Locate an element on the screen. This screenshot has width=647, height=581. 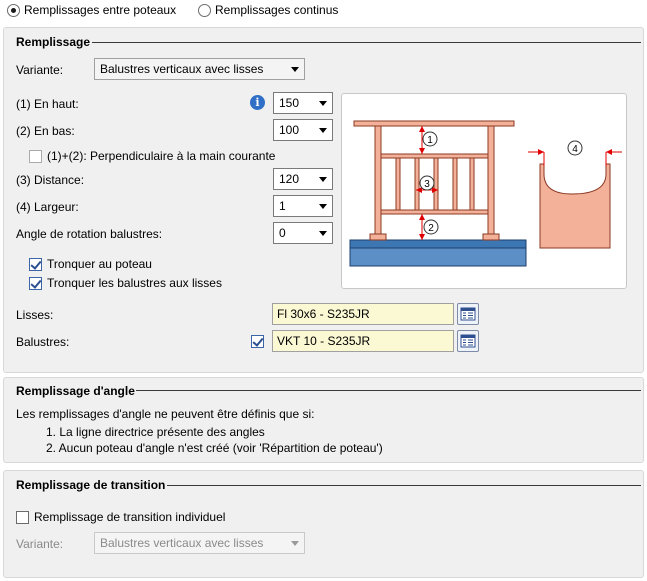
variante-select: Balustres verticaux avec lisses is located at coordinates (199, 69).